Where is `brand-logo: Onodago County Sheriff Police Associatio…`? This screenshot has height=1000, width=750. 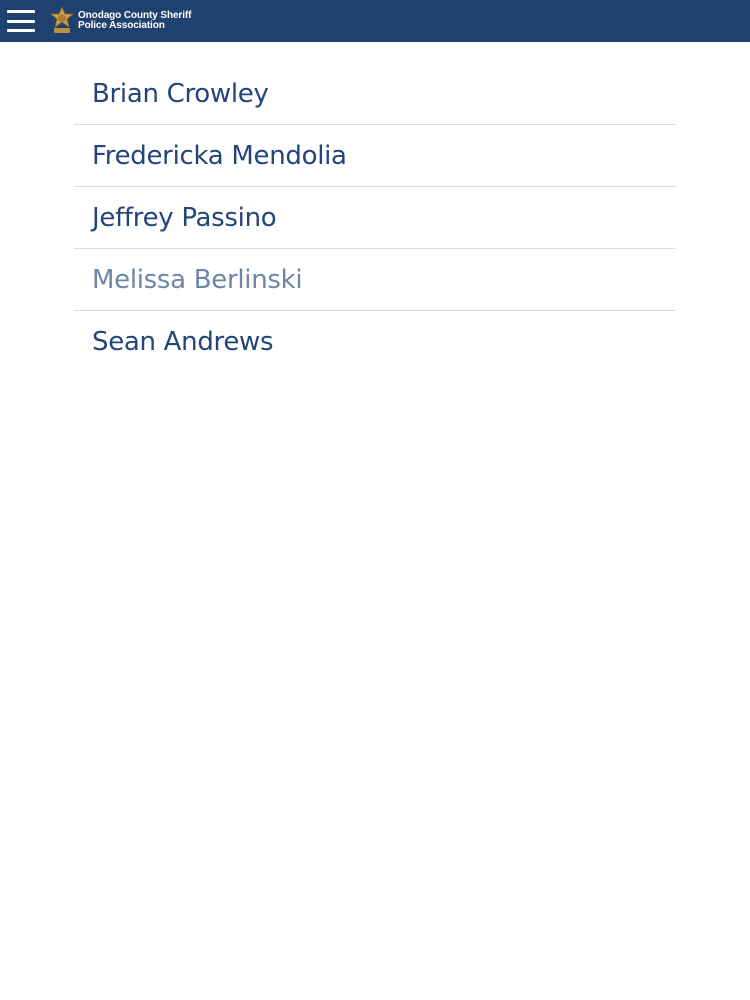
brand-logo: Onodago County Sheriff Police Associatio… is located at coordinates (120, 21).